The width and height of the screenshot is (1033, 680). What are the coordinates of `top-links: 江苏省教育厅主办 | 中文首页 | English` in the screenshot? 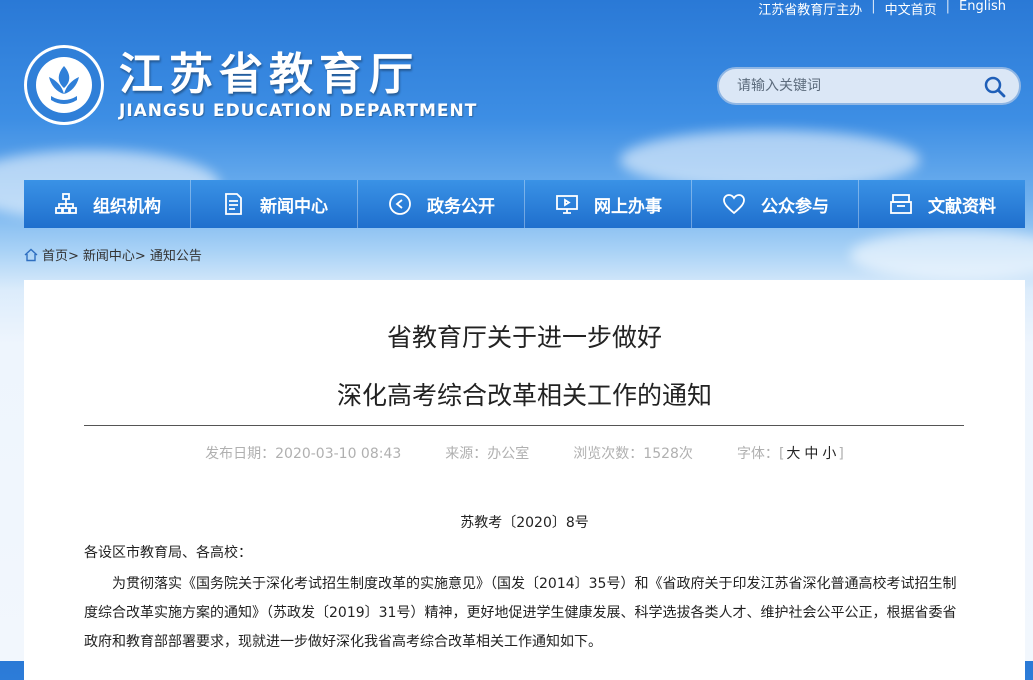 It's located at (882, 9).